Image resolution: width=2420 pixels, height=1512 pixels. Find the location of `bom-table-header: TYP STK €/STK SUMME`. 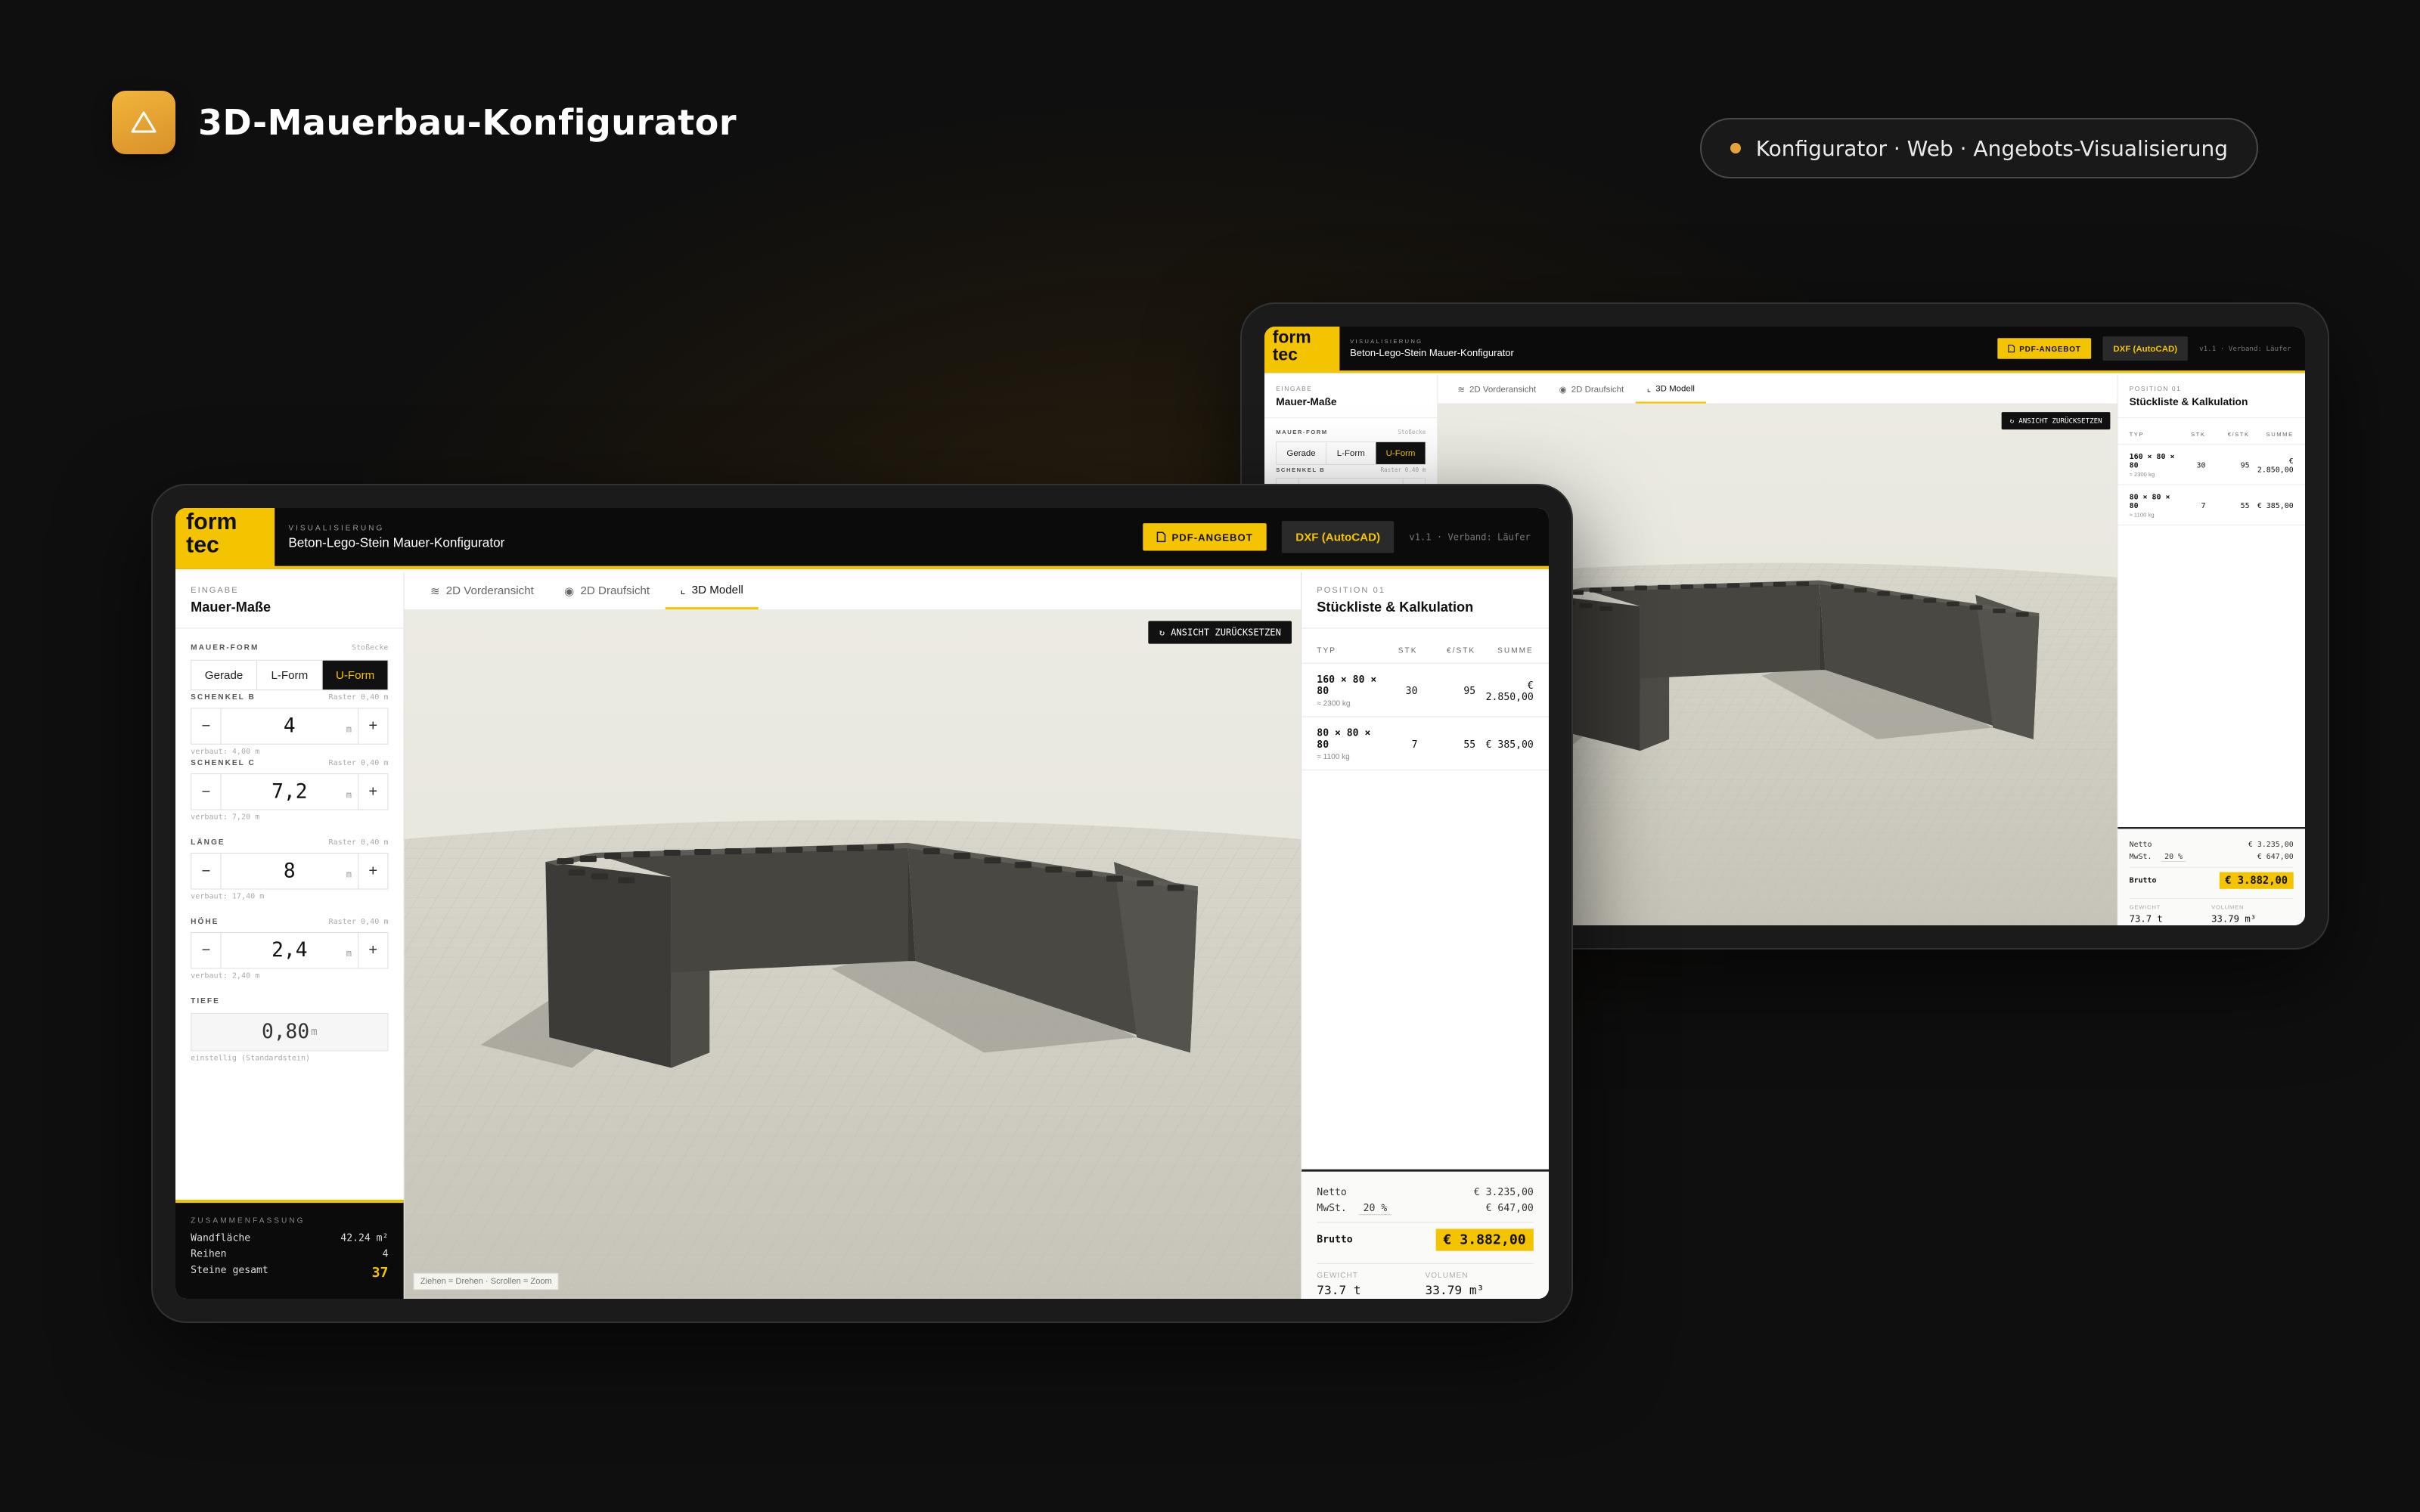

bom-table-header: TYP STK €/STK SUMME is located at coordinates (2211, 431).